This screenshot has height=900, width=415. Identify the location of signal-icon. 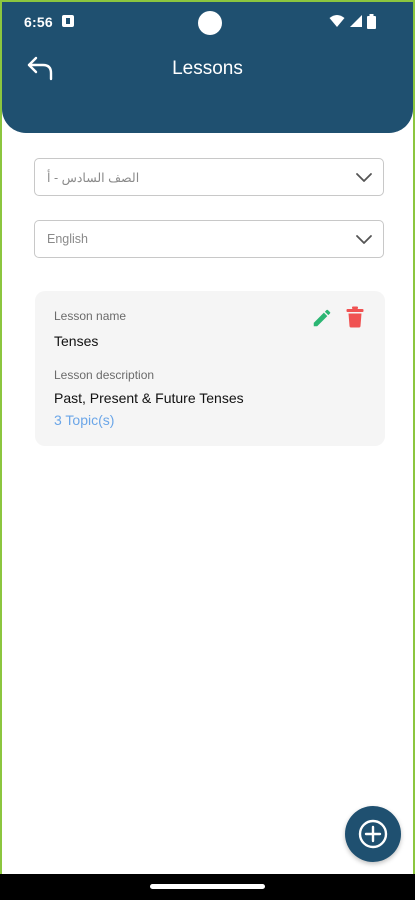
(356, 21).